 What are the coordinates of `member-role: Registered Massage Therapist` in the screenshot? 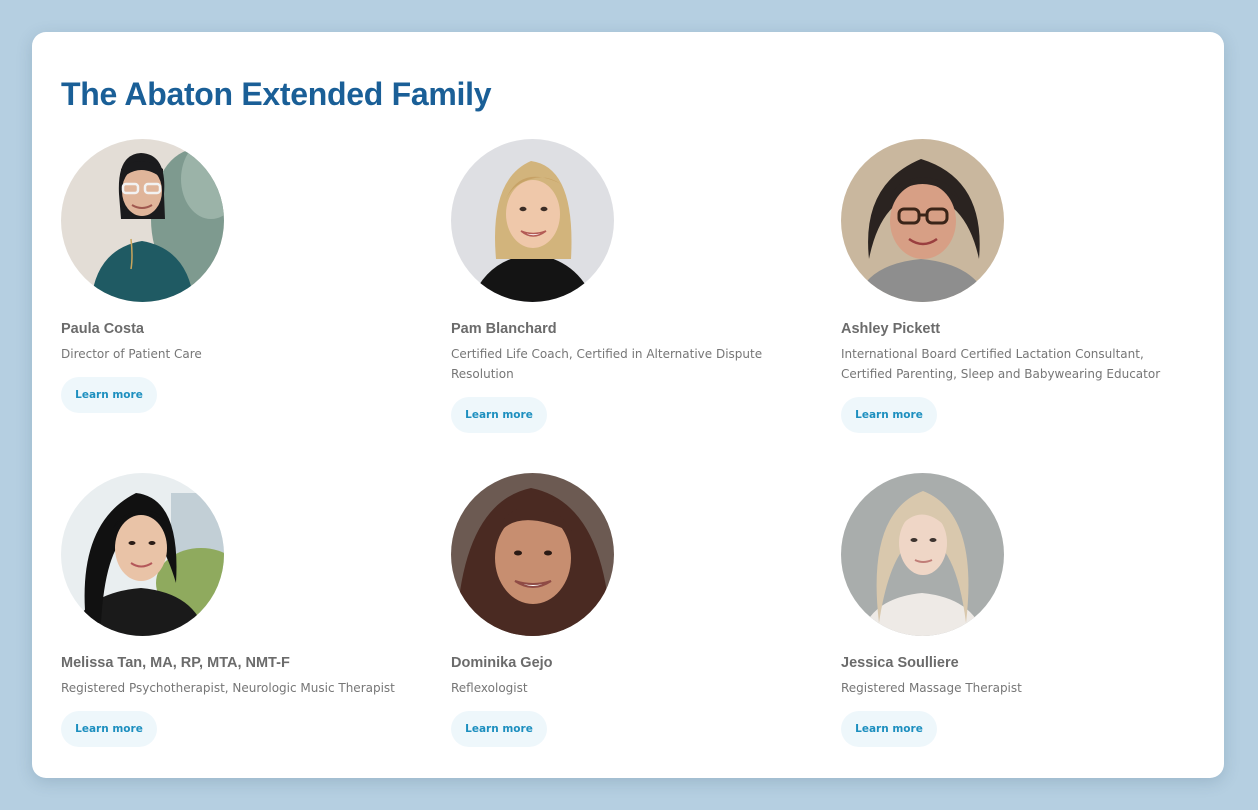 It's located at (931, 688).